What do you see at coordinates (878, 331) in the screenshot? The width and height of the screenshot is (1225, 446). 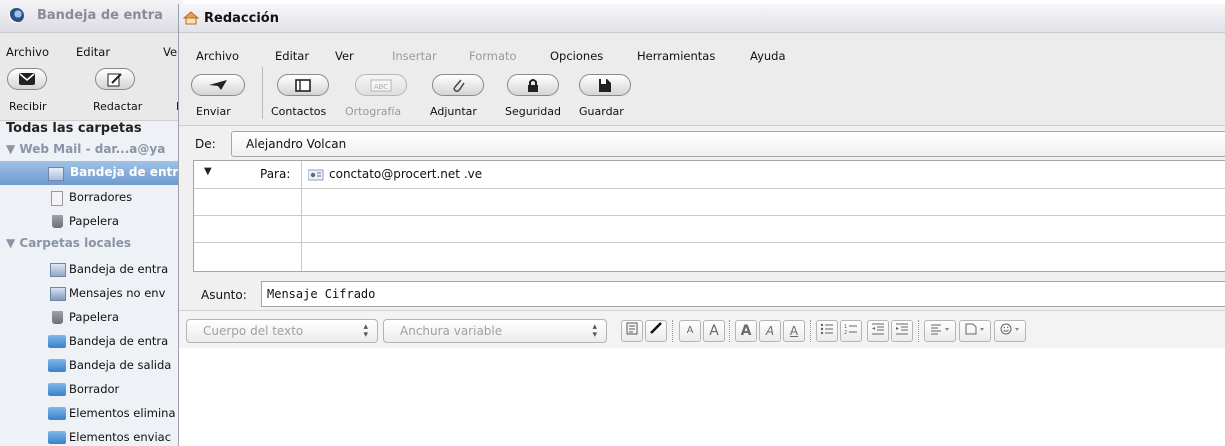 I see `outdent-button` at bounding box center [878, 331].